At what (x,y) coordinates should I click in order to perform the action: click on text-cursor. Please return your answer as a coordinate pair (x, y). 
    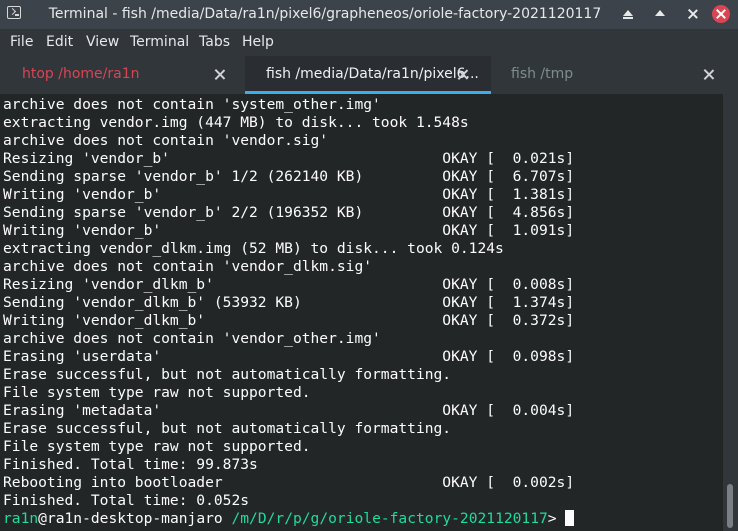
    Looking at the image, I should click on (570, 518).